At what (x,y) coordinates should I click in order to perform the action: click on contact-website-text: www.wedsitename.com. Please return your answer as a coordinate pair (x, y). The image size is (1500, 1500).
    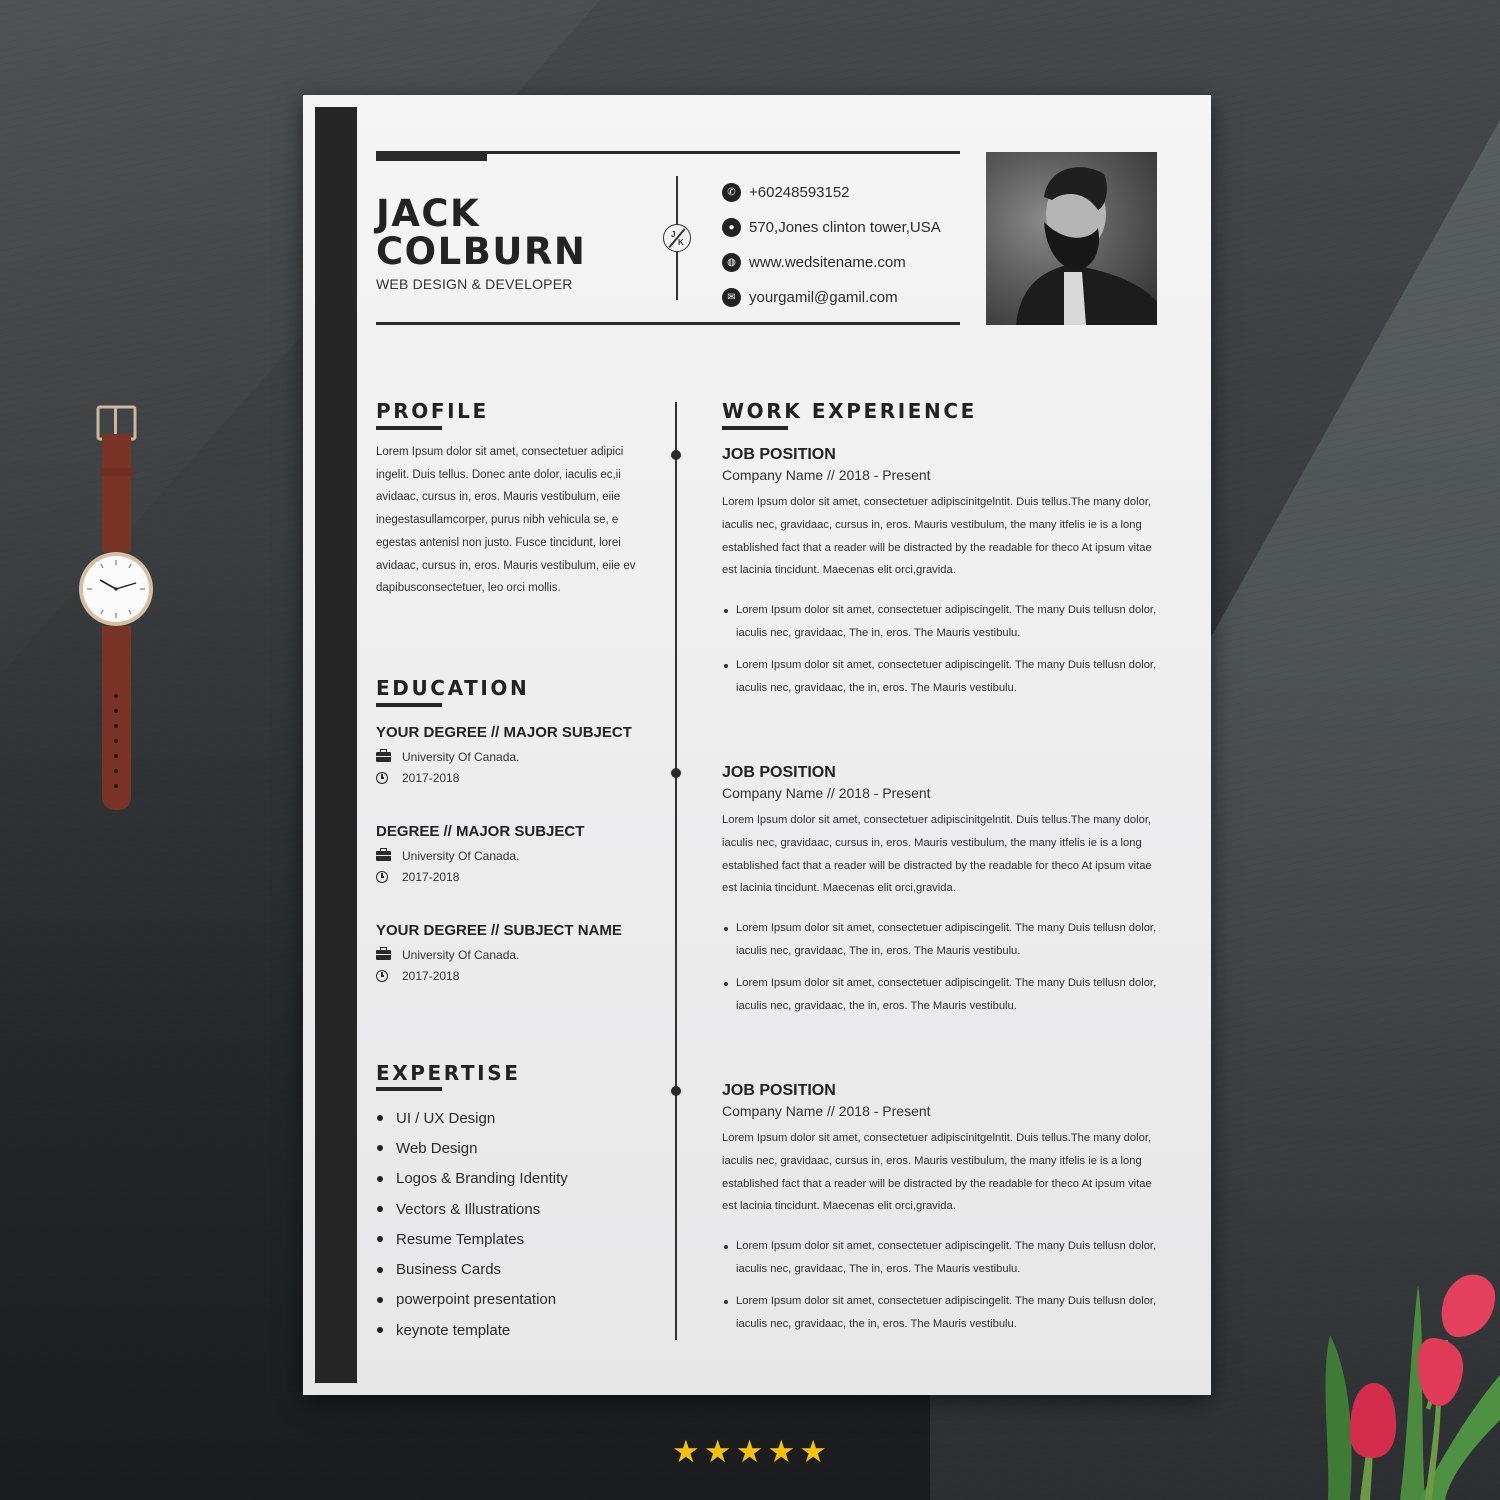
    Looking at the image, I should click on (827, 262).